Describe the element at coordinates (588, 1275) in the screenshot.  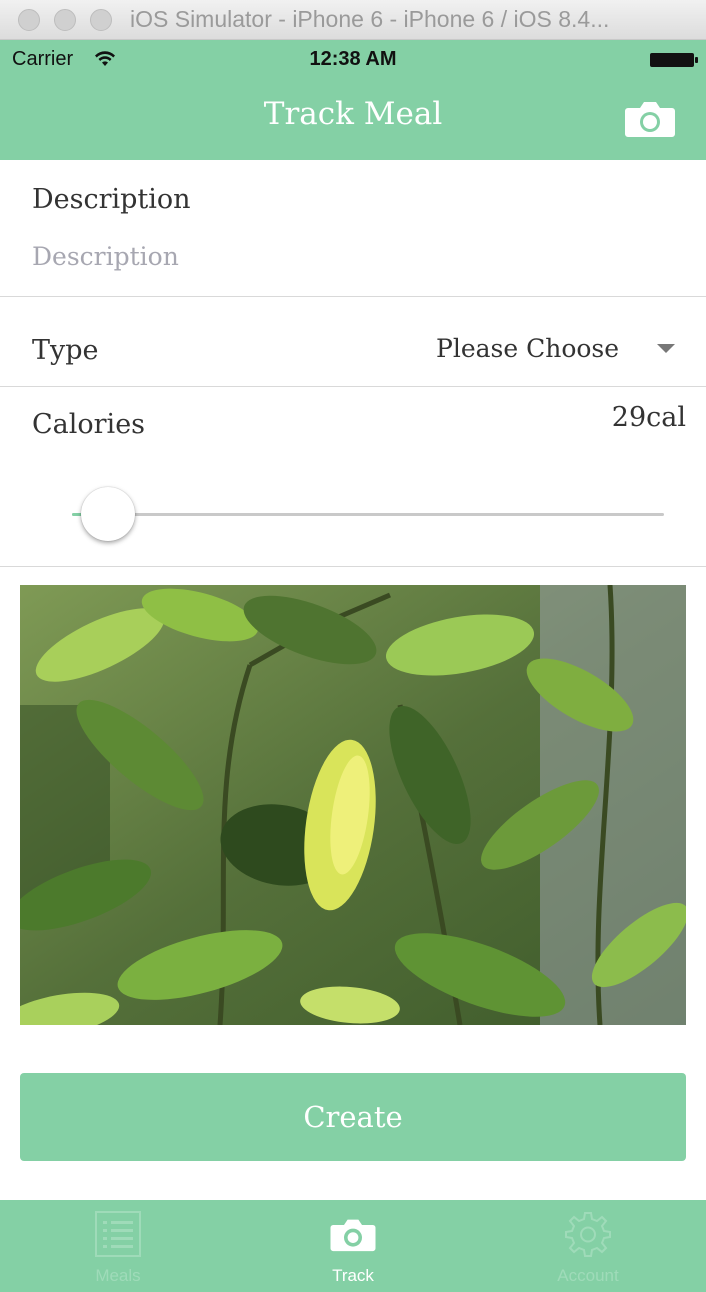
I see `tab-account-label: Account` at that location.